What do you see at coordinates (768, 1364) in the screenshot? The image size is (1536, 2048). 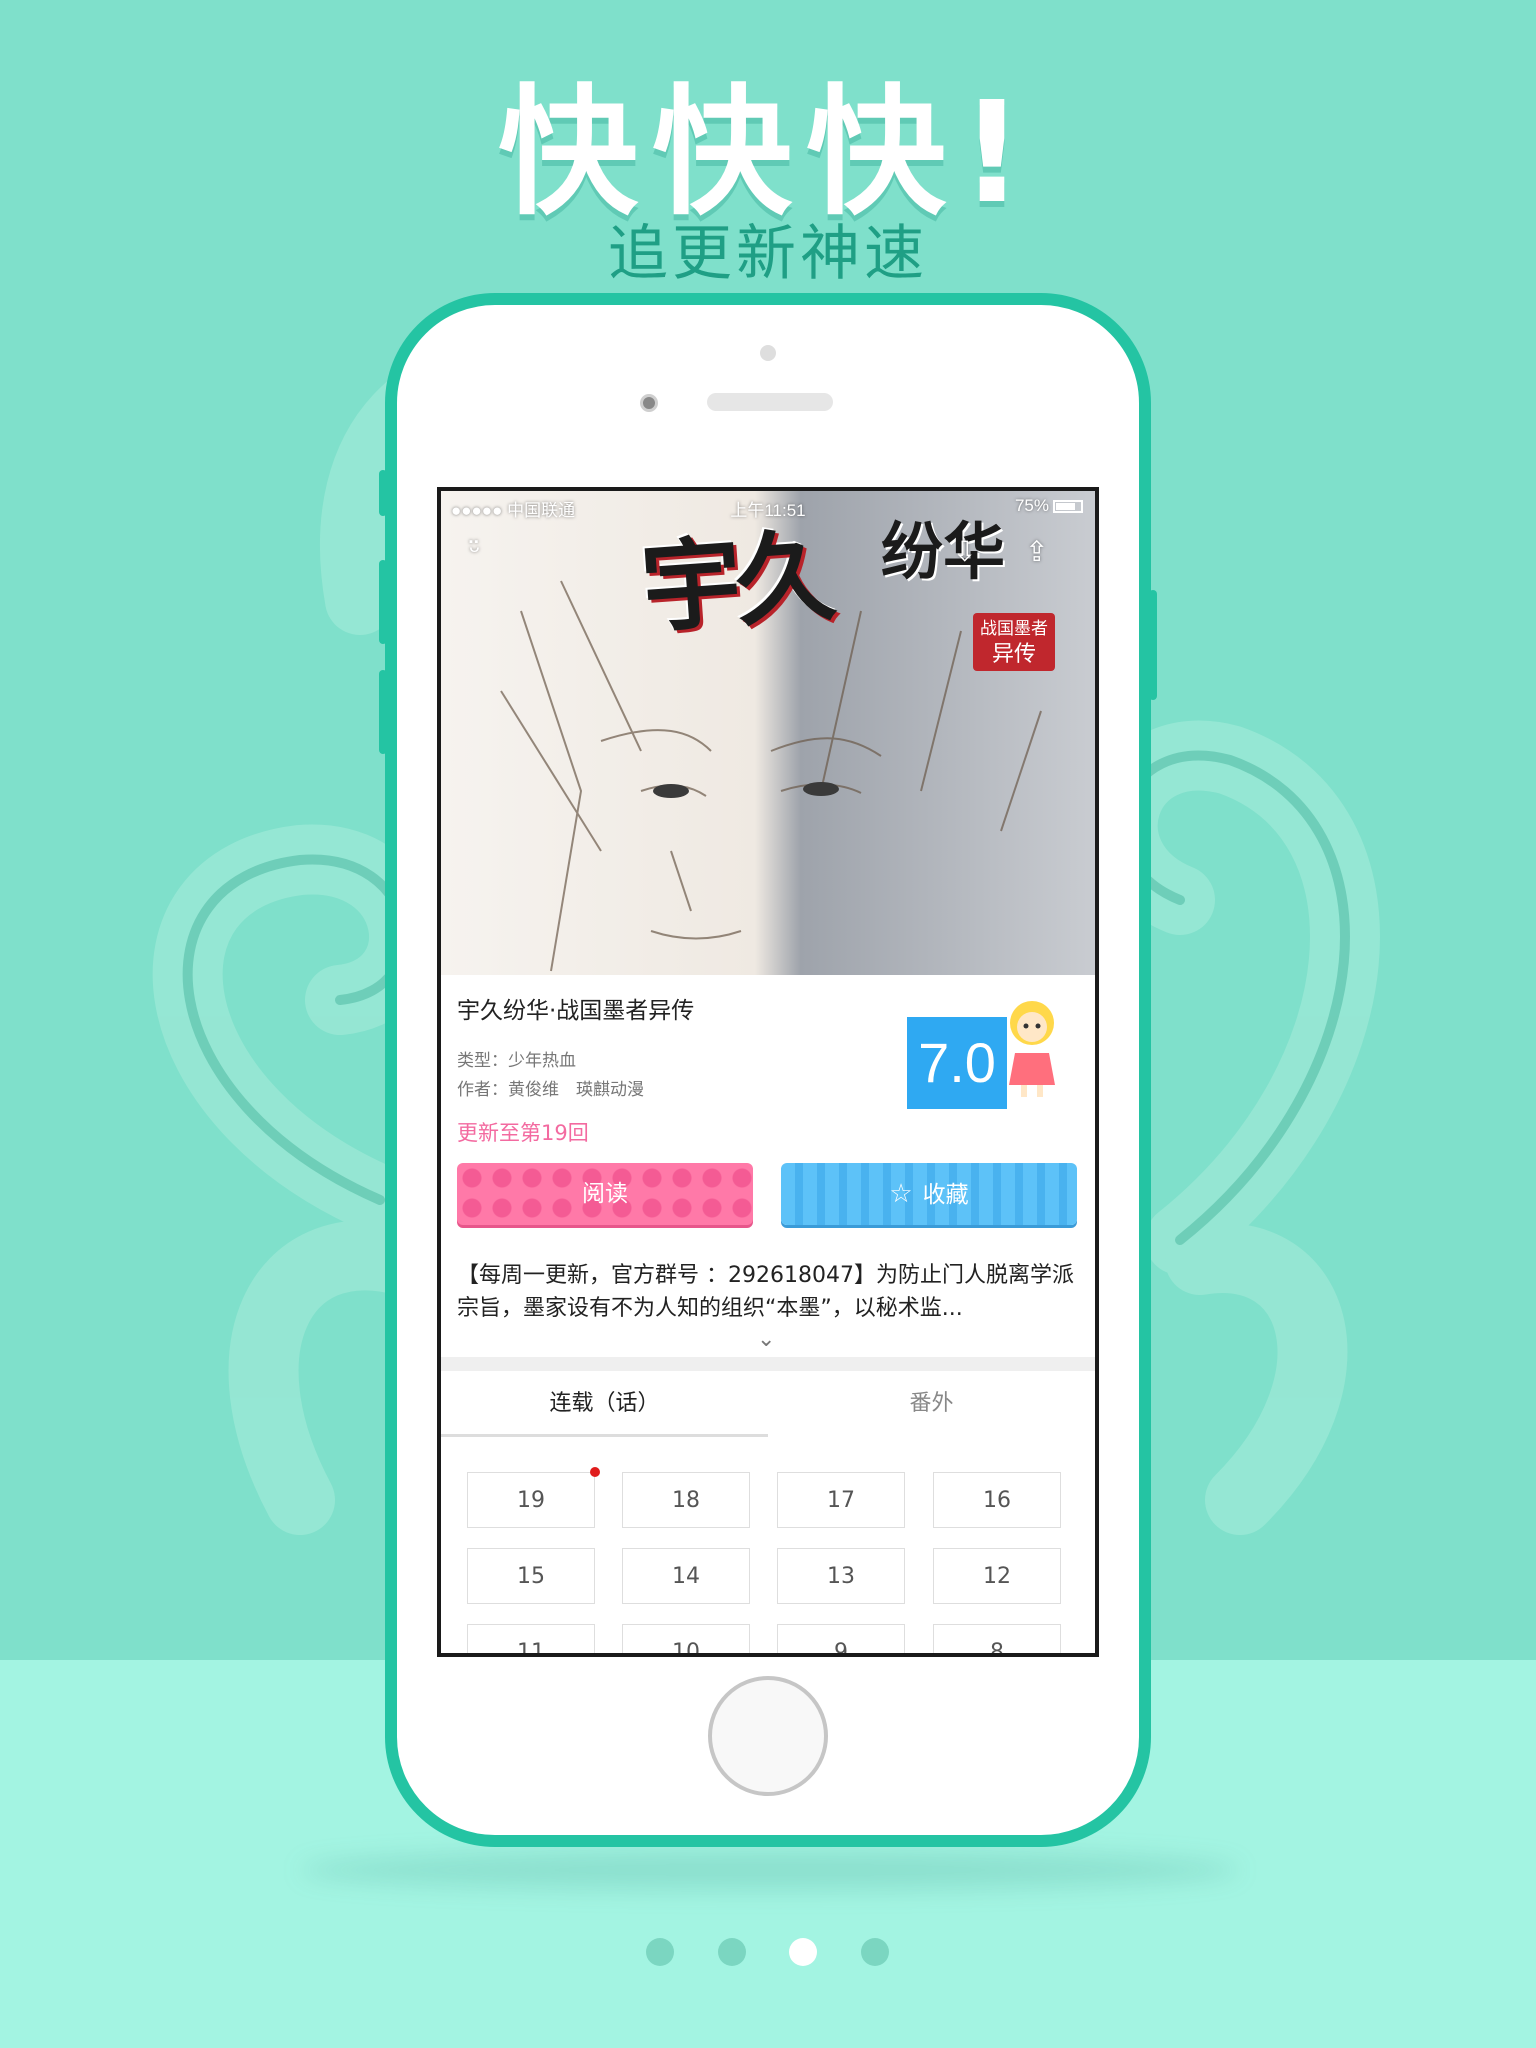 I see `section-divider` at bounding box center [768, 1364].